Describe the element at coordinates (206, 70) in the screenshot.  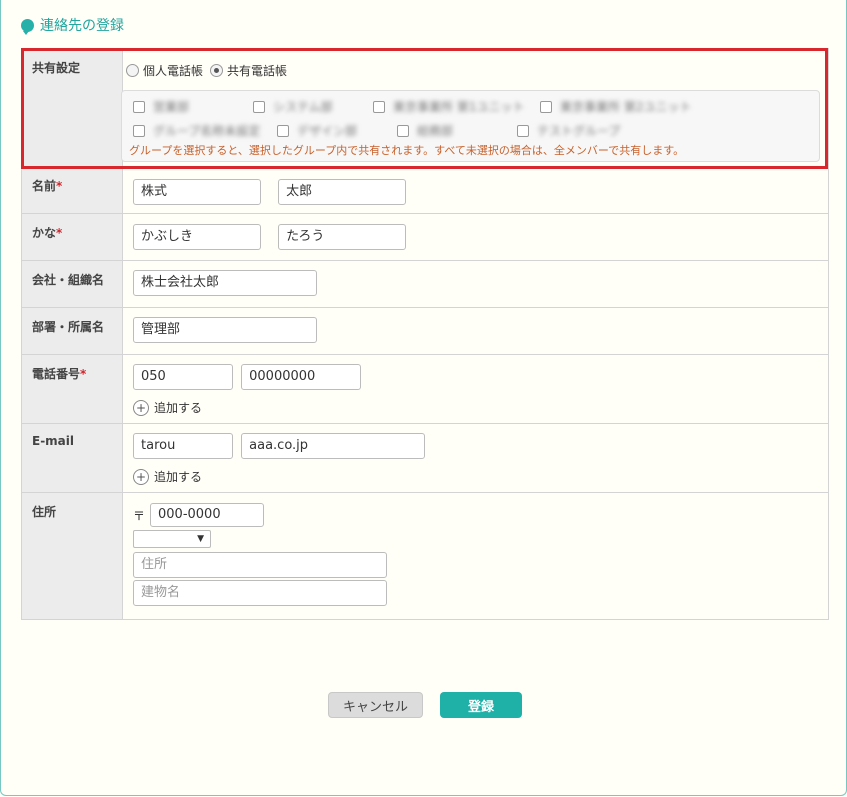
I see `phonebook-type-radios: 個人電話帳 共有電話帳` at that location.